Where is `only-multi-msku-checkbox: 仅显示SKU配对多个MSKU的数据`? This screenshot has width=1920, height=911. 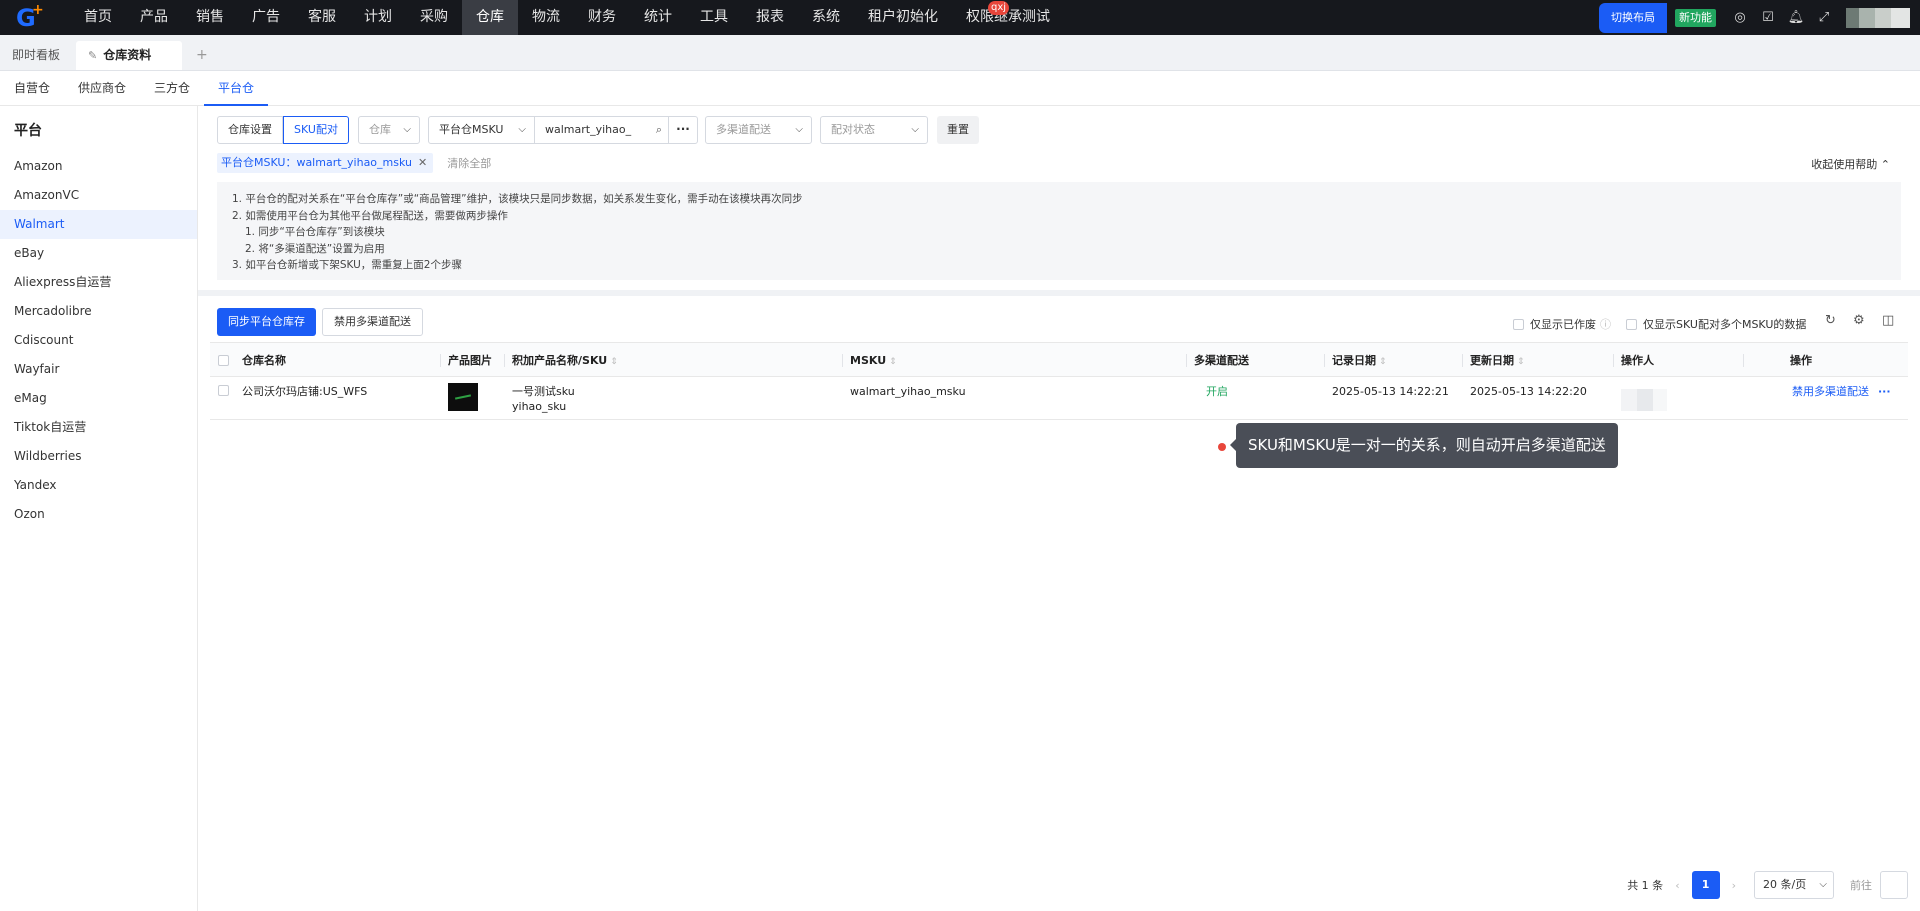 only-multi-msku-checkbox: 仅显示SKU配对多个MSKU的数据 is located at coordinates (1716, 324).